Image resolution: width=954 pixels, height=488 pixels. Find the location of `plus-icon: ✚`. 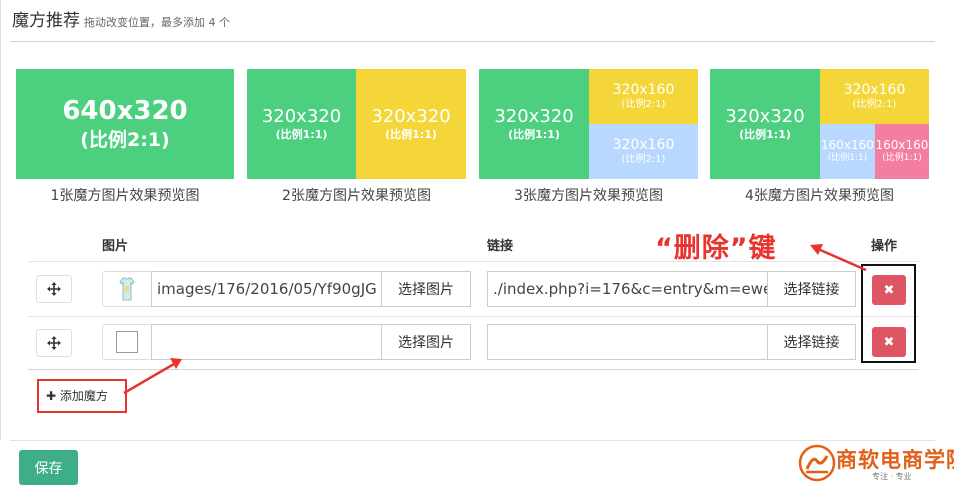

plus-icon: ✚ is located at coordinates (51, 396).